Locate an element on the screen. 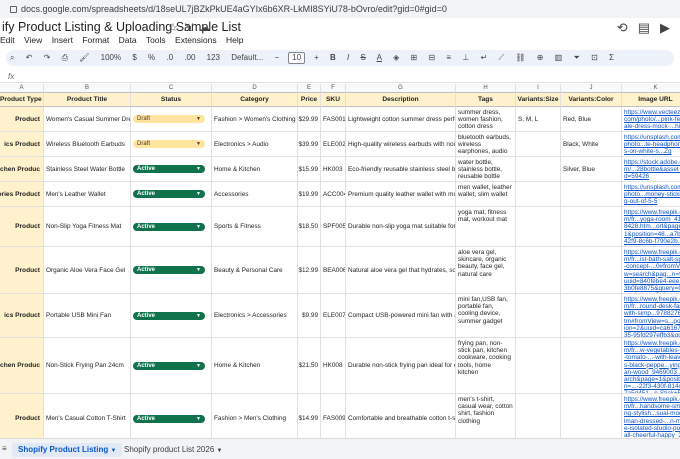 The width and height of the screenshot is (680, 459). menu-view: View is located at coordinates (33, 40).